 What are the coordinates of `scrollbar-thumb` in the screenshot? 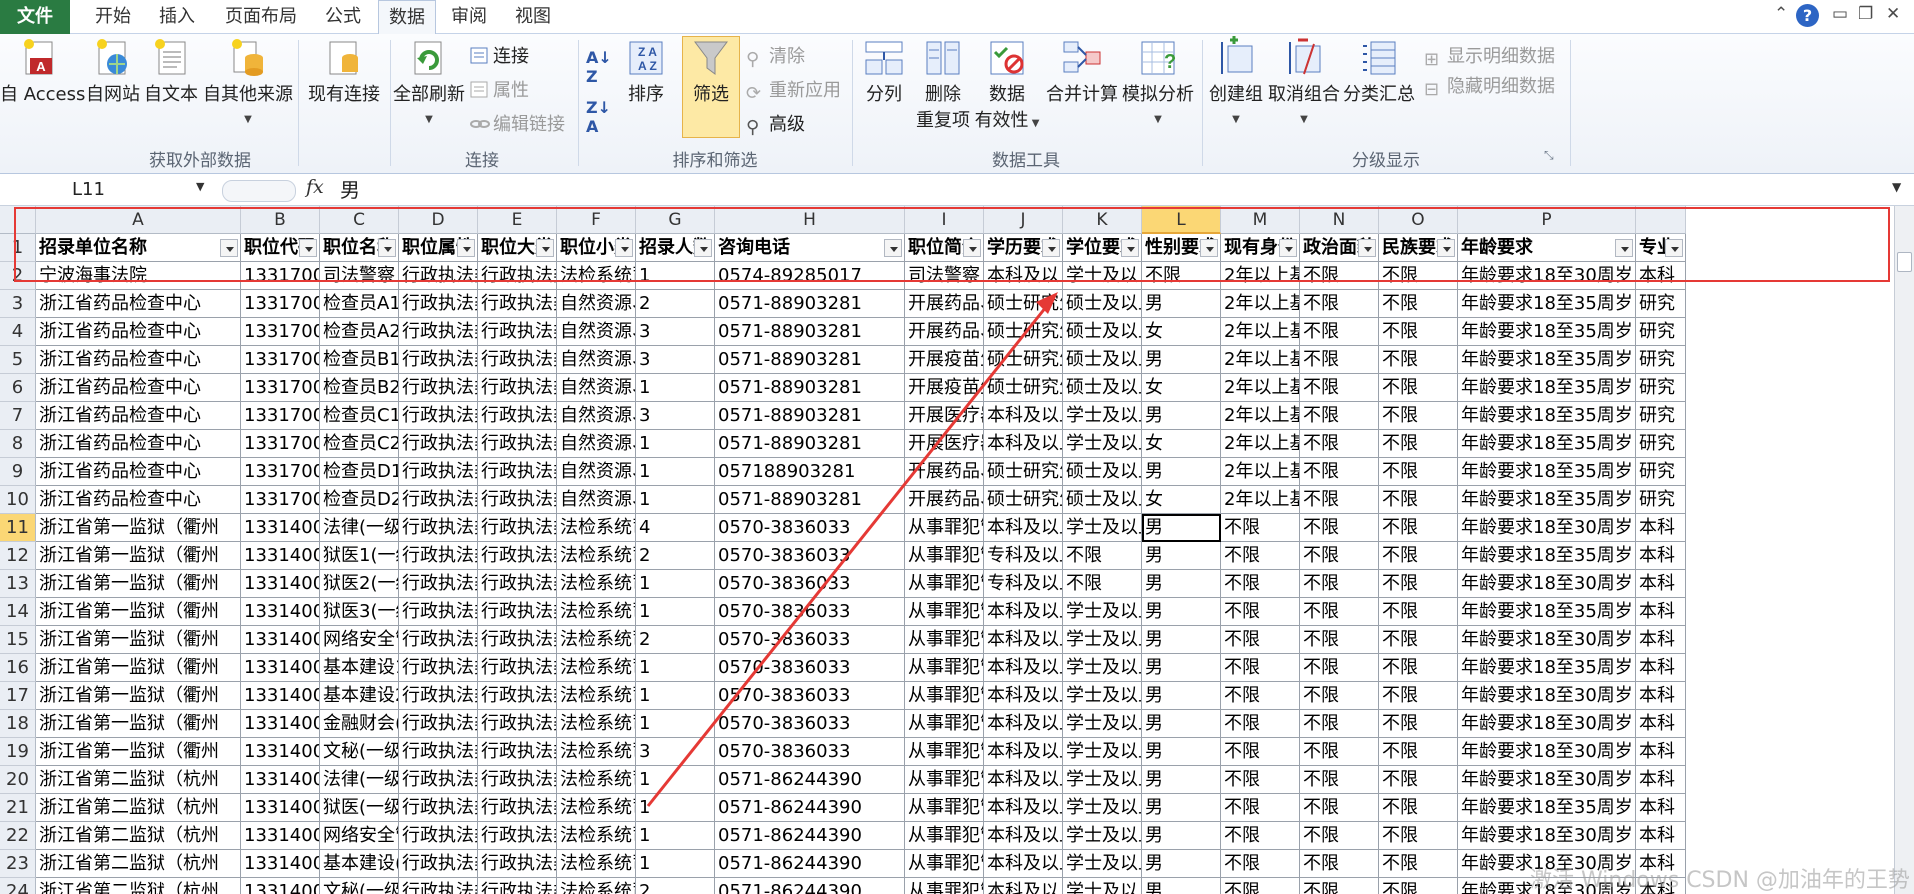 It's located at (1904, 262).